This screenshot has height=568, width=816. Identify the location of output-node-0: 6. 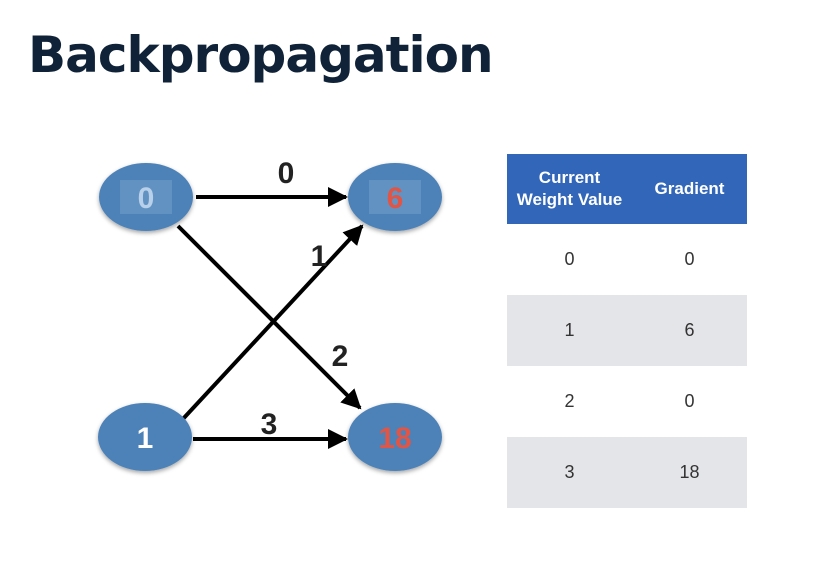
(395, 197).